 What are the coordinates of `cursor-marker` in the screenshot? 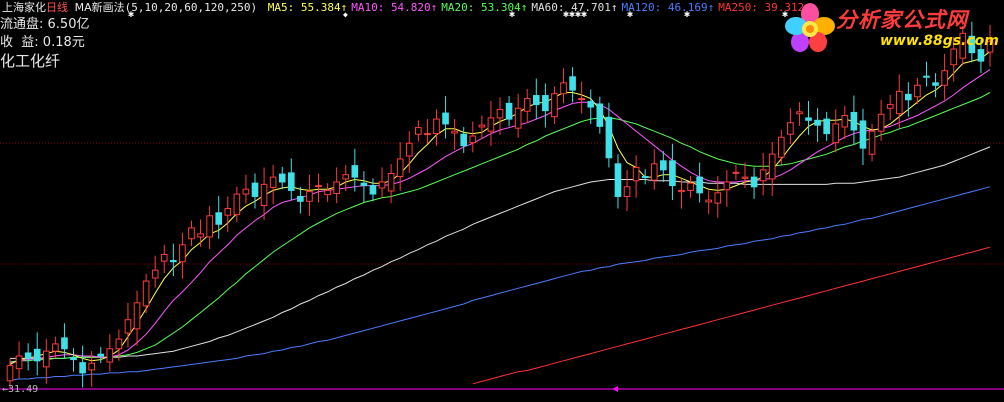 It's located at (615, 389).